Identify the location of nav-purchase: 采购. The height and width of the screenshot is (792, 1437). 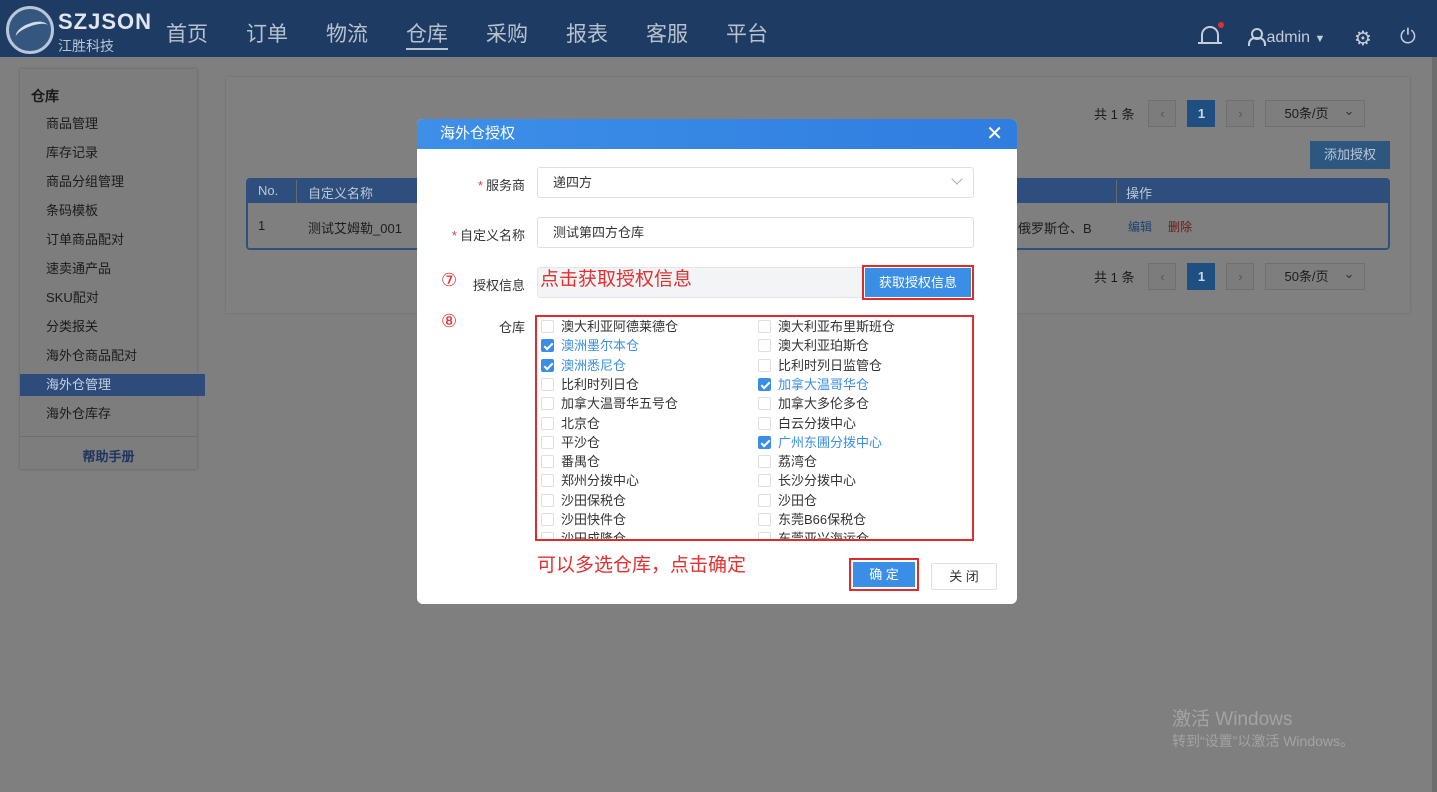
(526, 28).